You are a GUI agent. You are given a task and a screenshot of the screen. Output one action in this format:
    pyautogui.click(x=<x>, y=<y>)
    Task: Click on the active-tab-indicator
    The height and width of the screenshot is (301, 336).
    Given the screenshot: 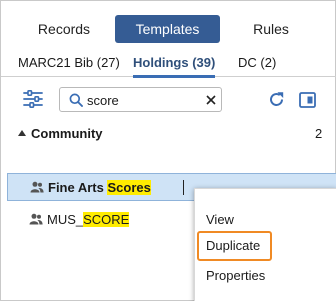 What is the action you would take?
    pyautogui.click(x=174, y=76)
    